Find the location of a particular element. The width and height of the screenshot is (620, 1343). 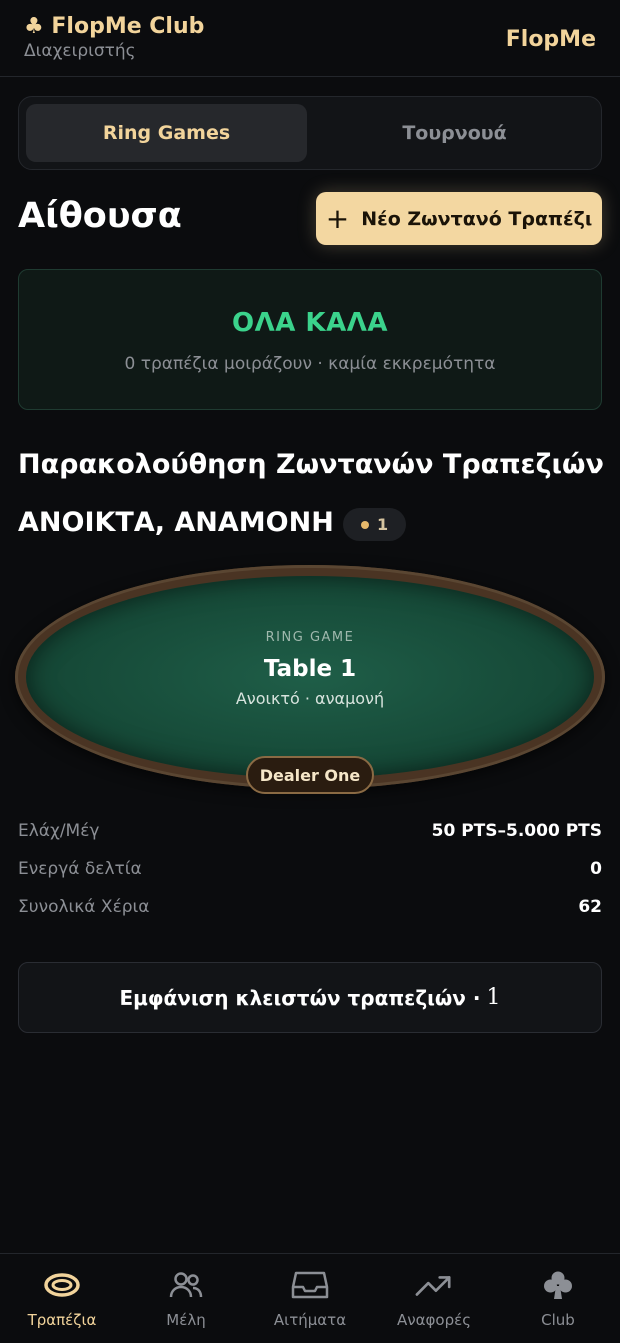

stat-row-stakes: Ελάχ/Μέγ 50 PTS–5.000 PTS is located at coordinates (310, 833).